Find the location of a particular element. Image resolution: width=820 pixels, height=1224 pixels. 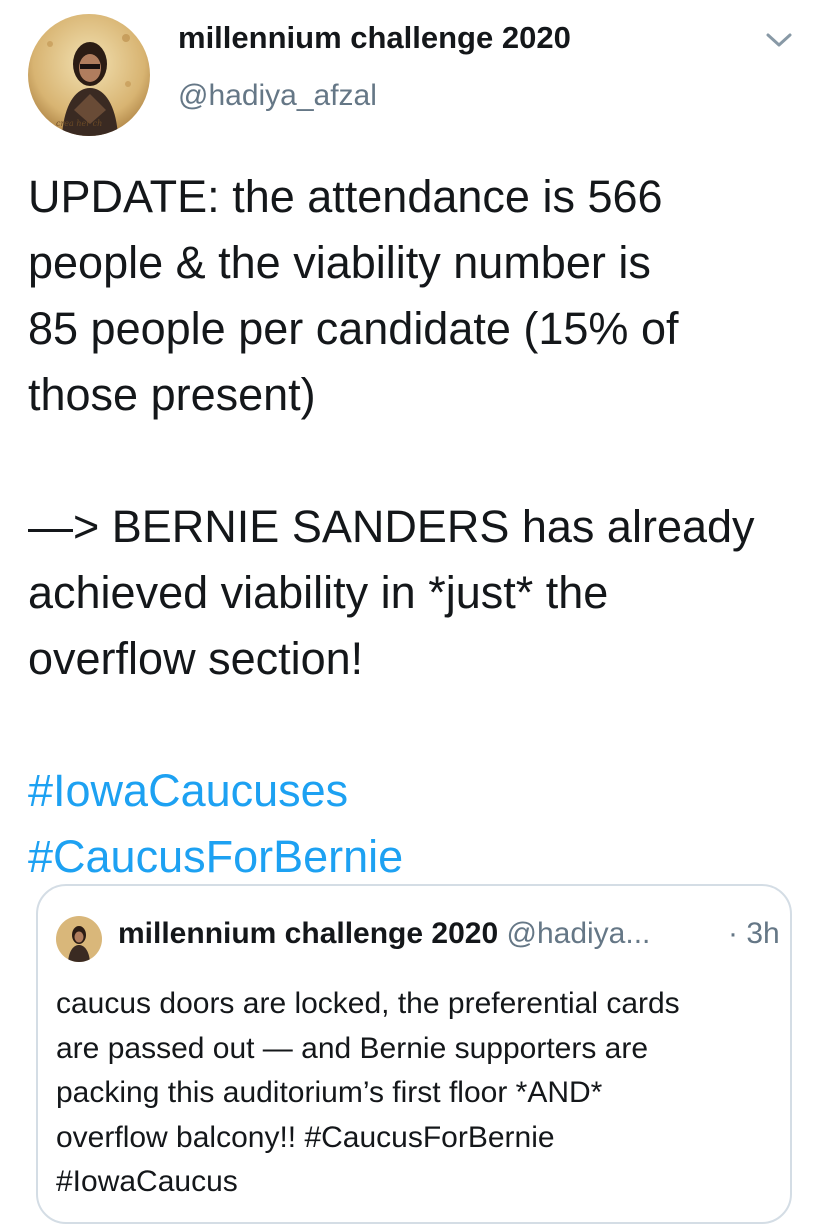

svg-text: crea her ch is located at coordinates (79, 123).